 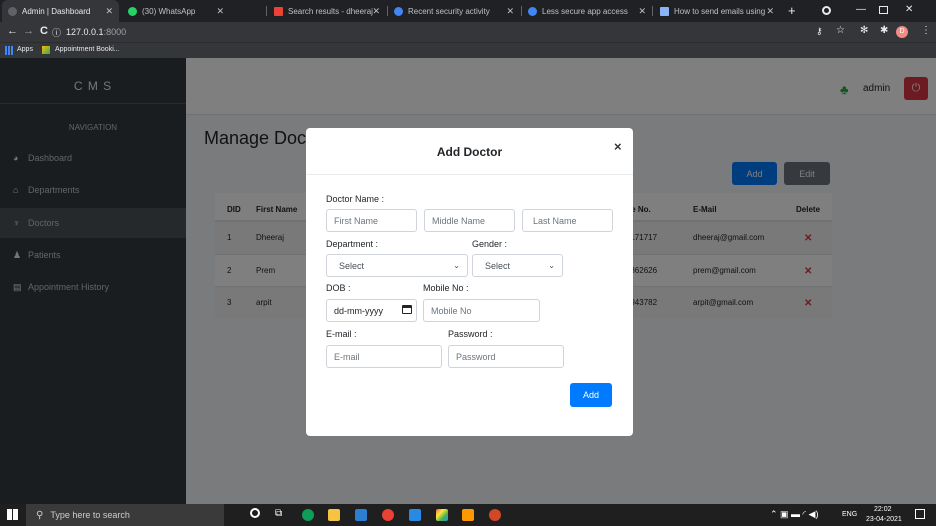 I want to click on url-bar: ⓘ 127.0.0.1:8000, so click(x=427, y=32).